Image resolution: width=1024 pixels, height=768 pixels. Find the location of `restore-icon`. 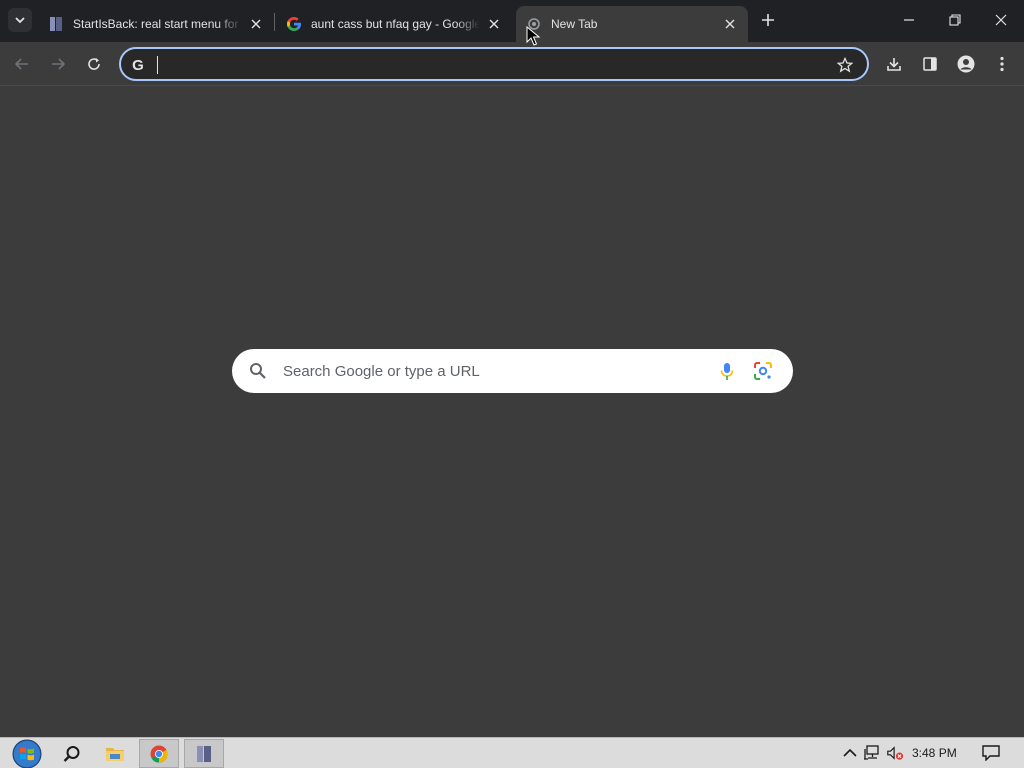

restore-icon is located at coordinates (955, 20).